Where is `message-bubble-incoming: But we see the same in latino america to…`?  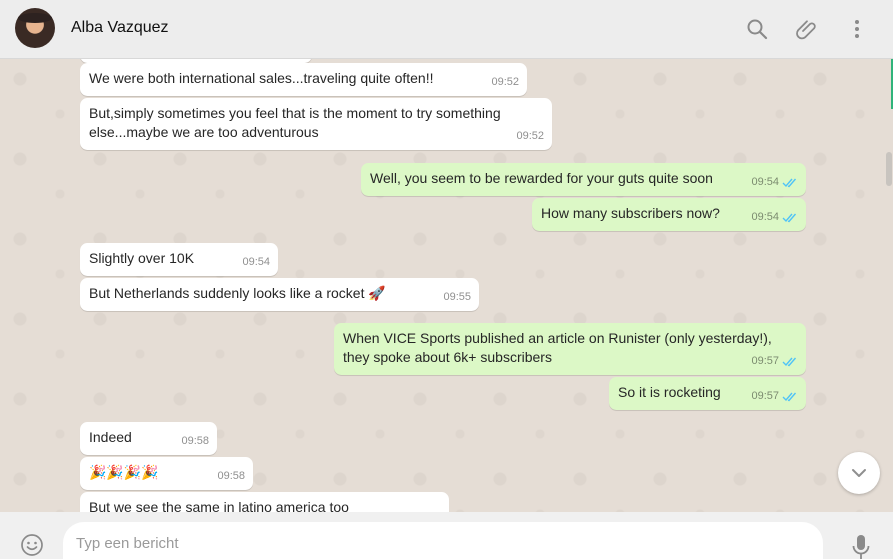 message-bubble-incoming: But we see the same in latino america to… is located at coordinates (264, 502).